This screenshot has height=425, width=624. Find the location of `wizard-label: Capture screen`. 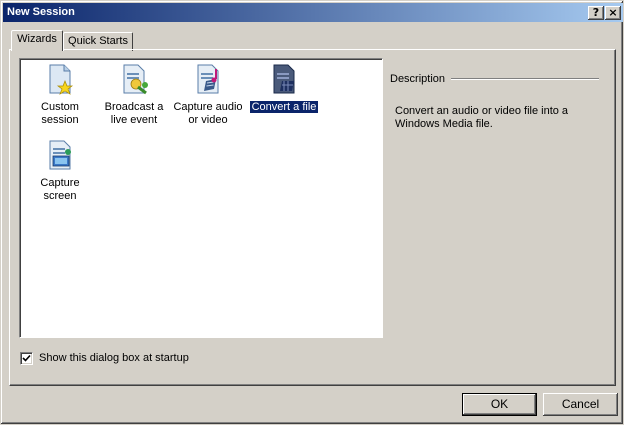

wizard-label: Capture screen is located at coordinates (60, 189).